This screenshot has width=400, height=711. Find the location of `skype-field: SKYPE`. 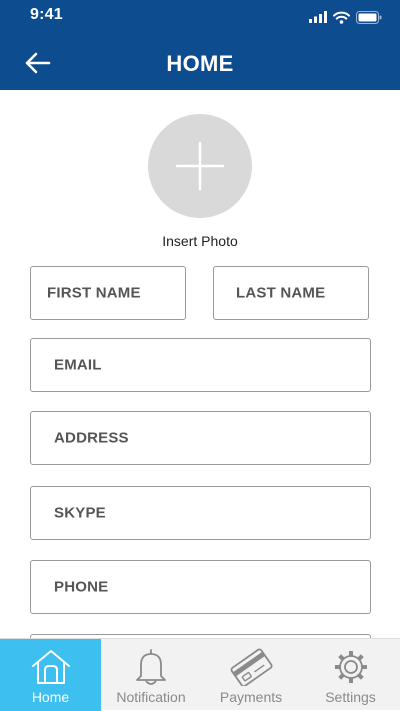

skype-field: SKYPE is located at coordinates (200, 513).